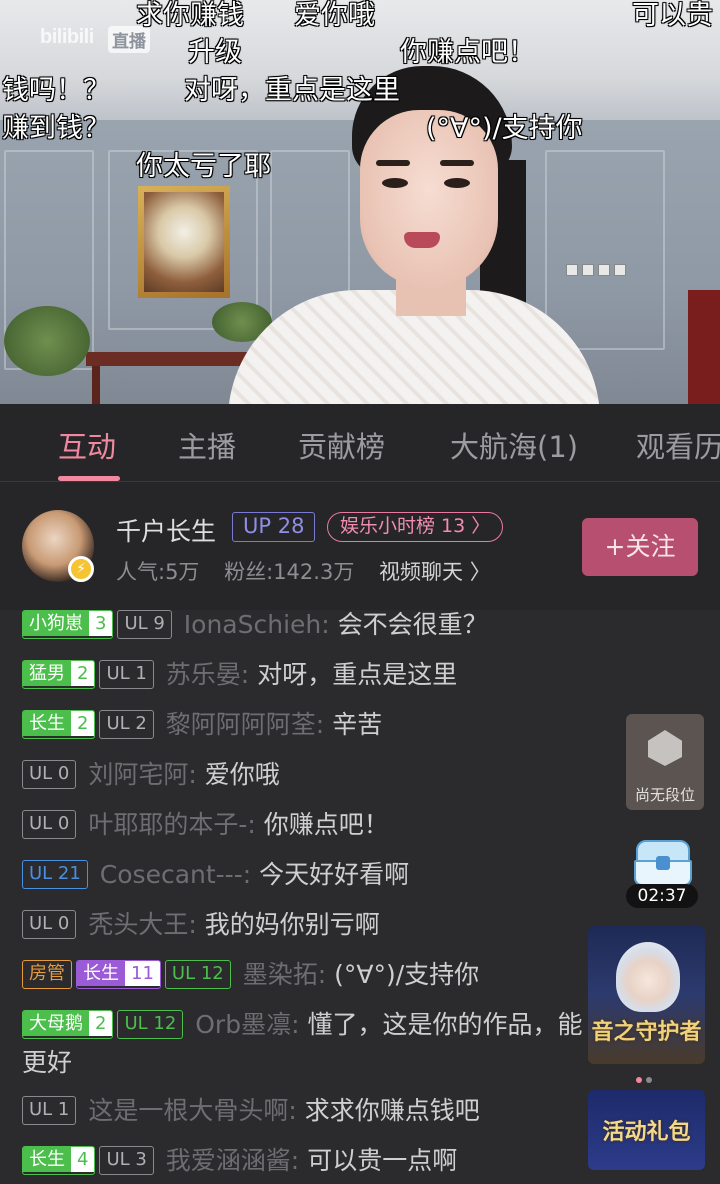 This screenshot has width=720, height=1184. I want to click on chat-message: 大母鹅 2 UL 12 Orb墨凛: 懂了，这是你的作品，能更好, so click(312, 1044).